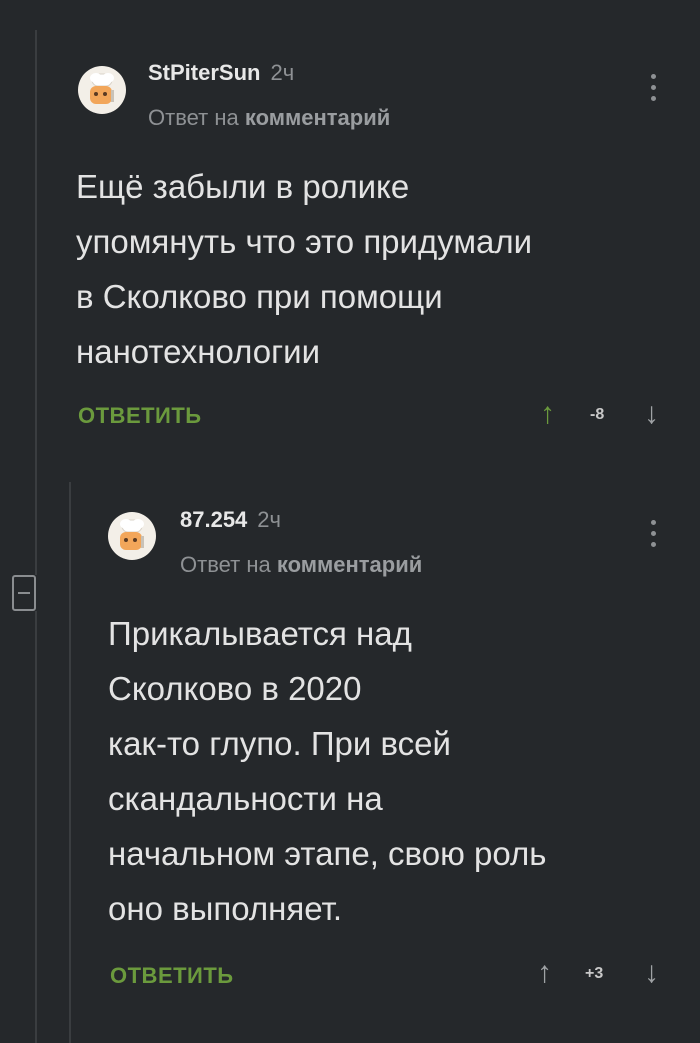  I want to click on comment-rating: -8, so click(597, 414).